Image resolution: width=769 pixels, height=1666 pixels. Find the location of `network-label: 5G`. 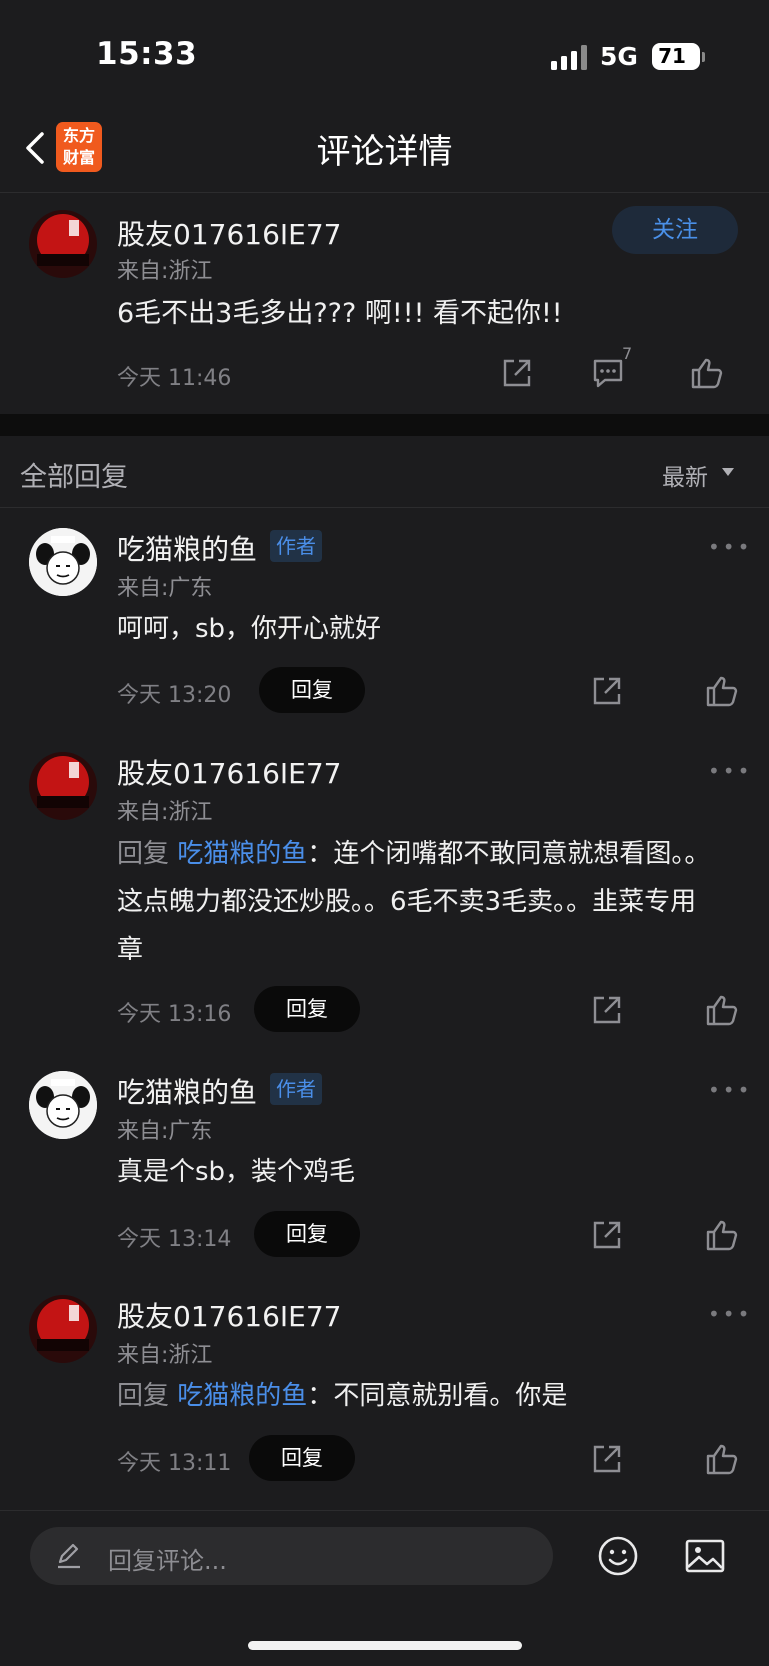

network-label: 5G is located at coordinates (619, 56).